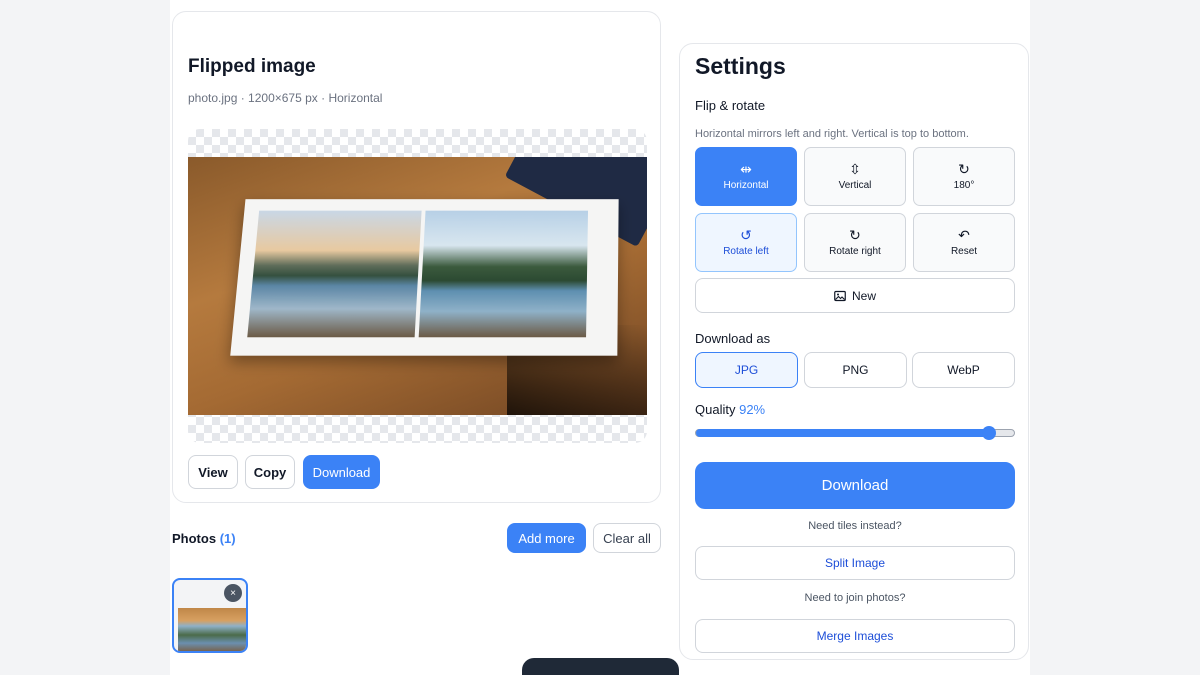  What do you see at coordinates (752, 409) in the screenshot?
I see `quality-value: 92%` at bounding box center [752, 409].